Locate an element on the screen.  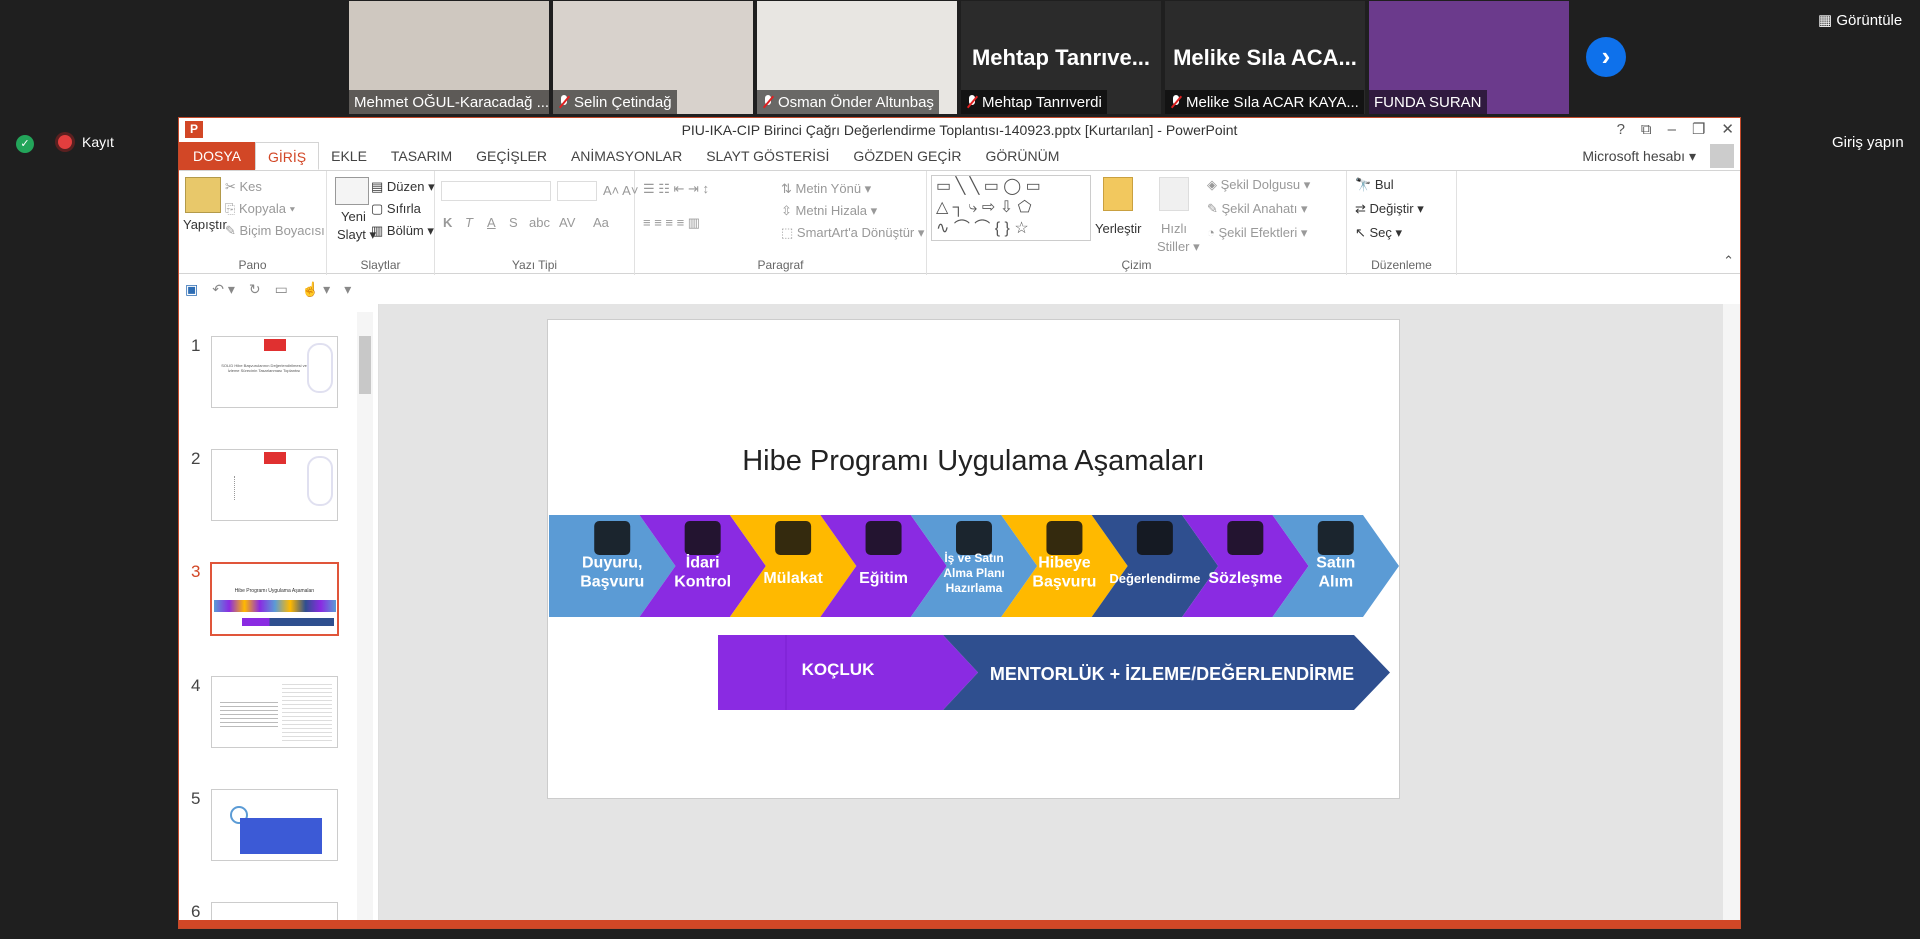
spacing-button: AV is located at coordinates (567, 222).